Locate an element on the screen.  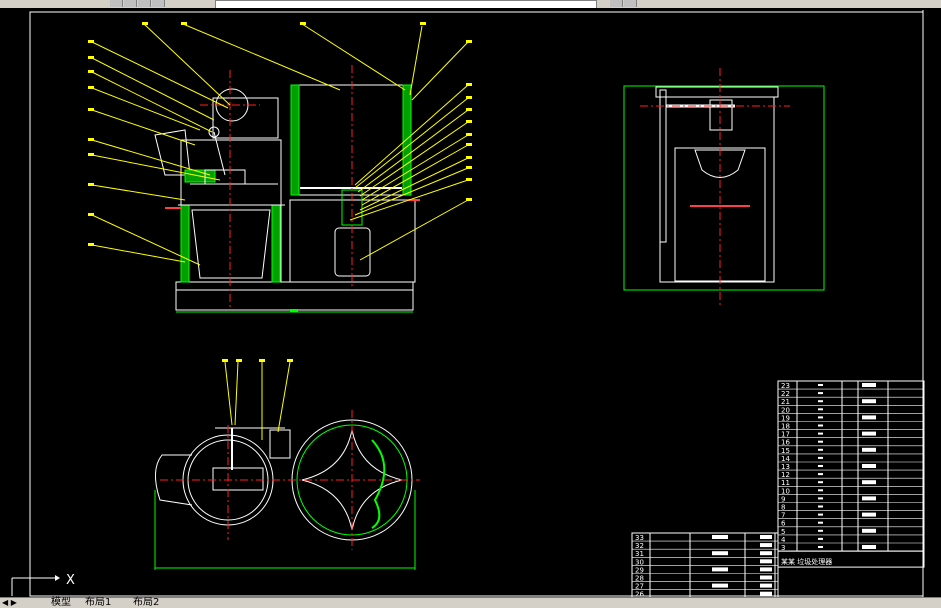
leader-lines-left is located at coordinates (248, 144).